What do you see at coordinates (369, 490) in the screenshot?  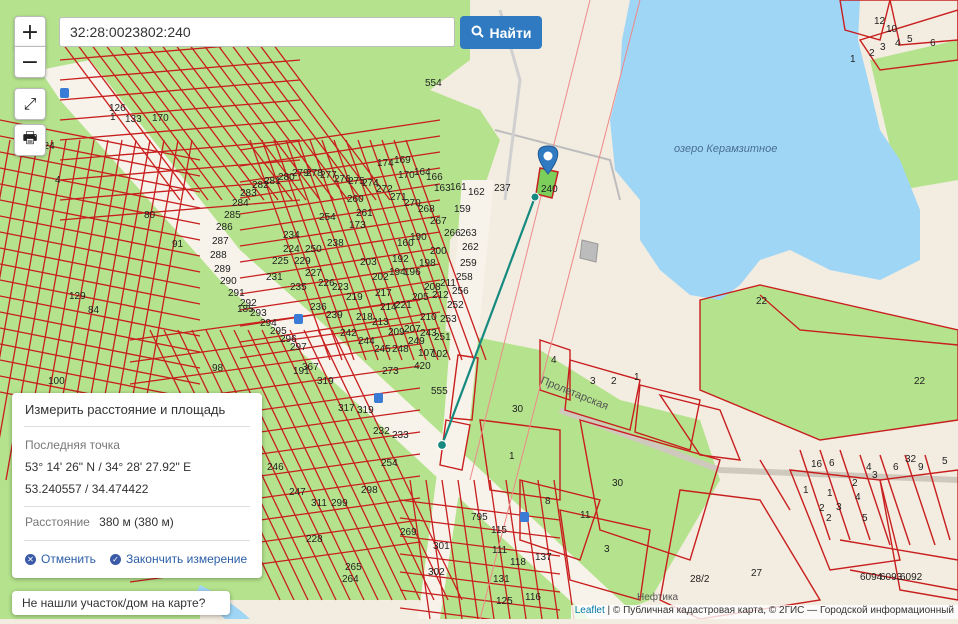 I see `parcel-number-label: 298` at bounding box center [369, 490].